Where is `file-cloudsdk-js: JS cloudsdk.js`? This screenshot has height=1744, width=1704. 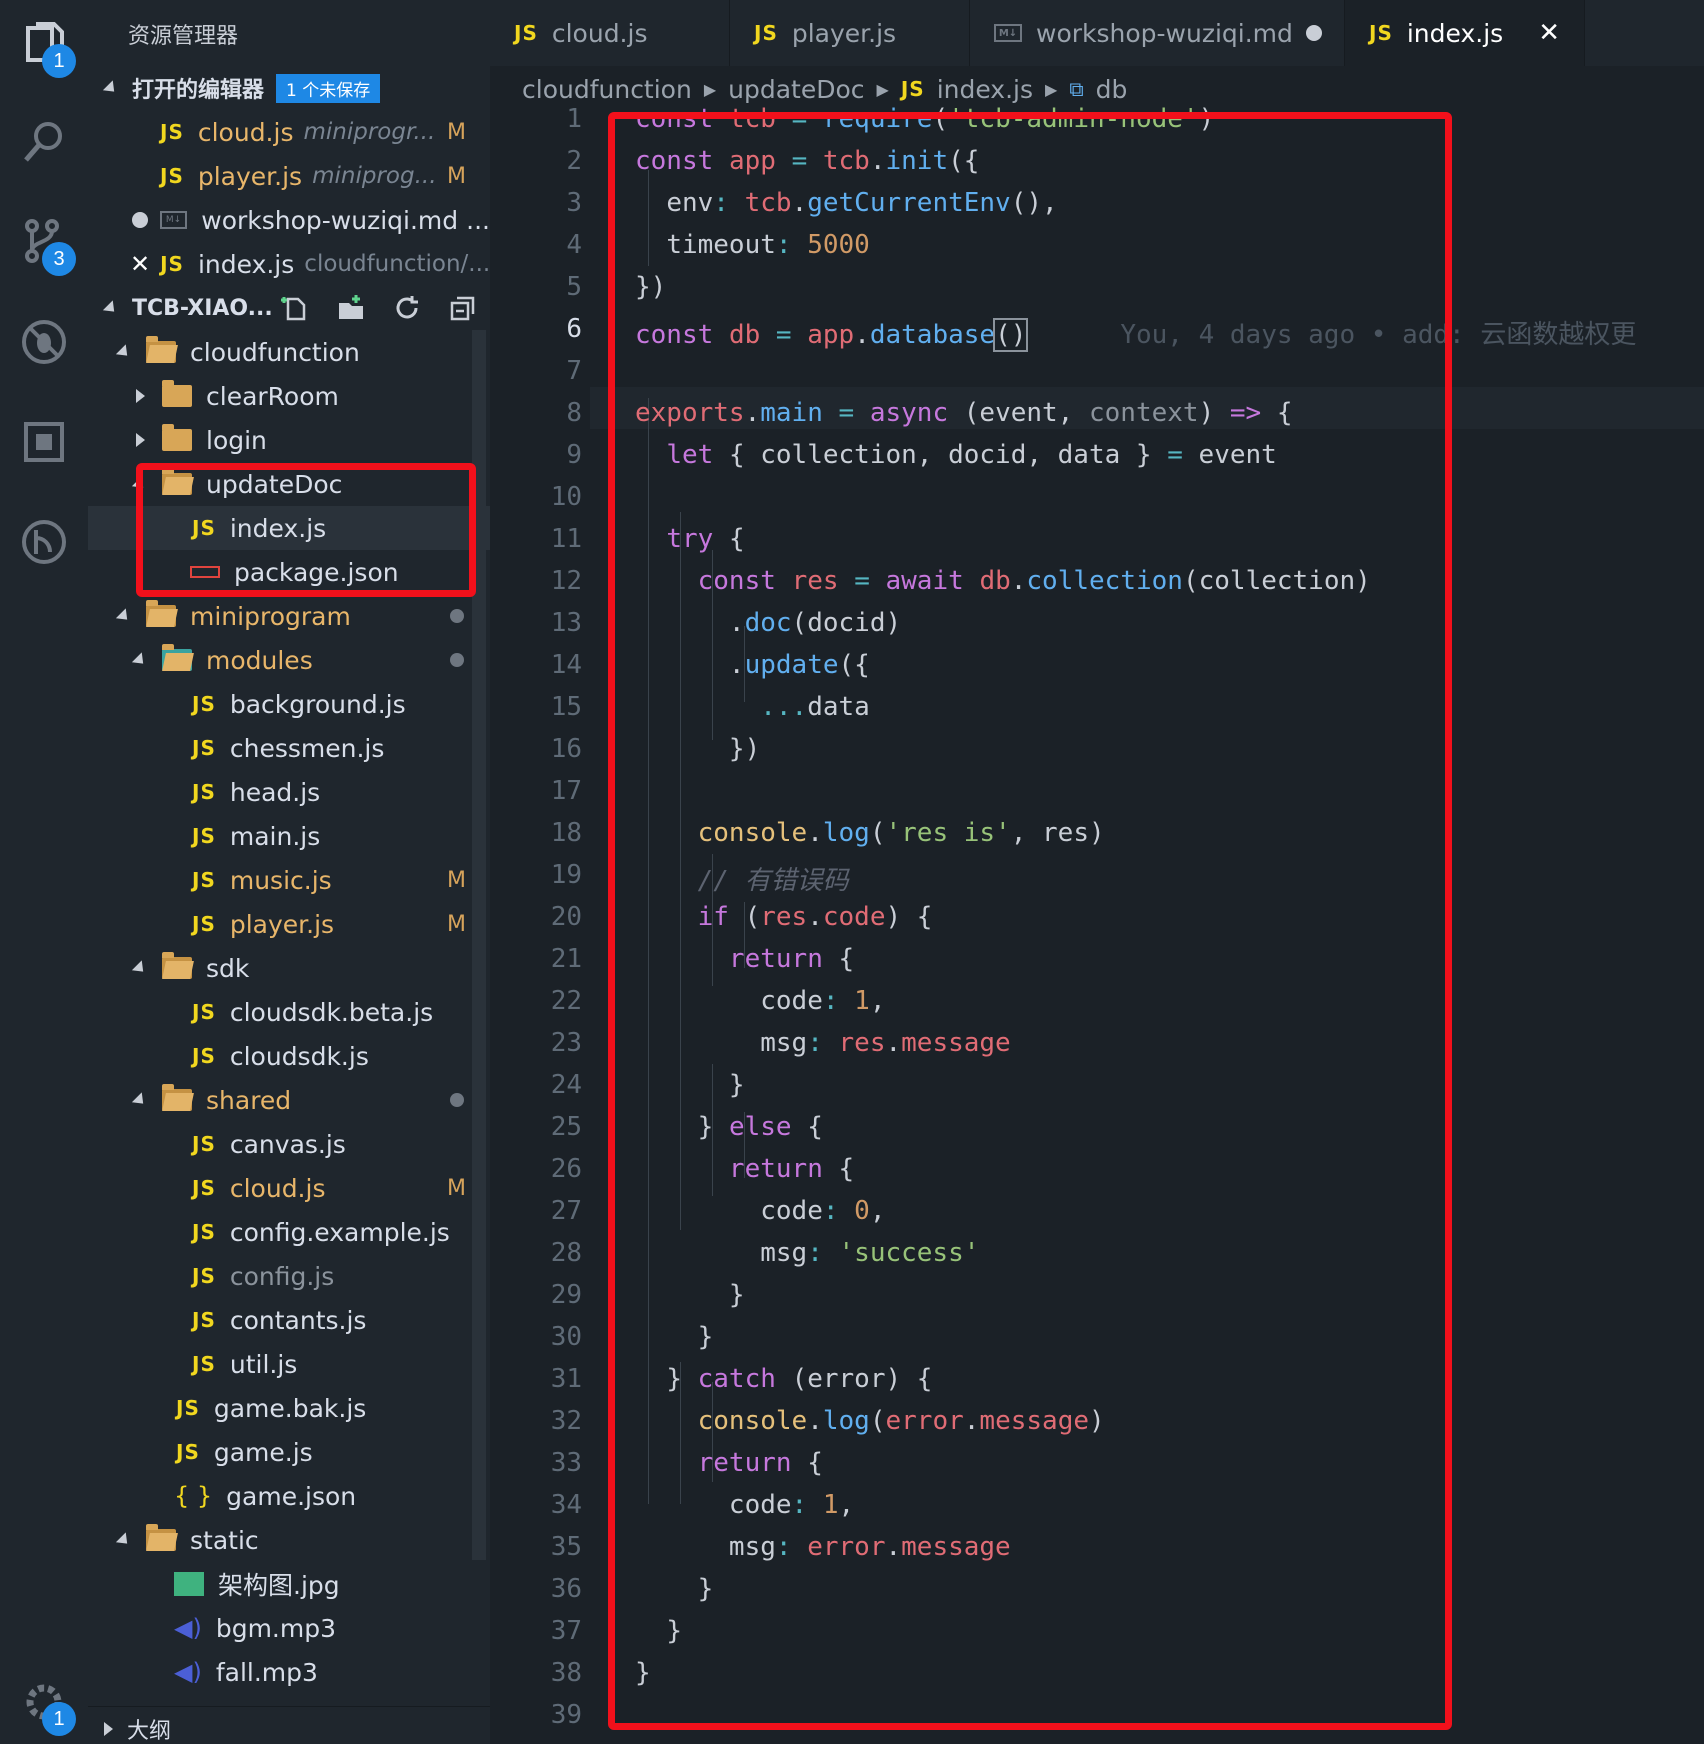 file-cloudsdk-js: JS cloudsdk.js is located at coordinates (289, 1056).